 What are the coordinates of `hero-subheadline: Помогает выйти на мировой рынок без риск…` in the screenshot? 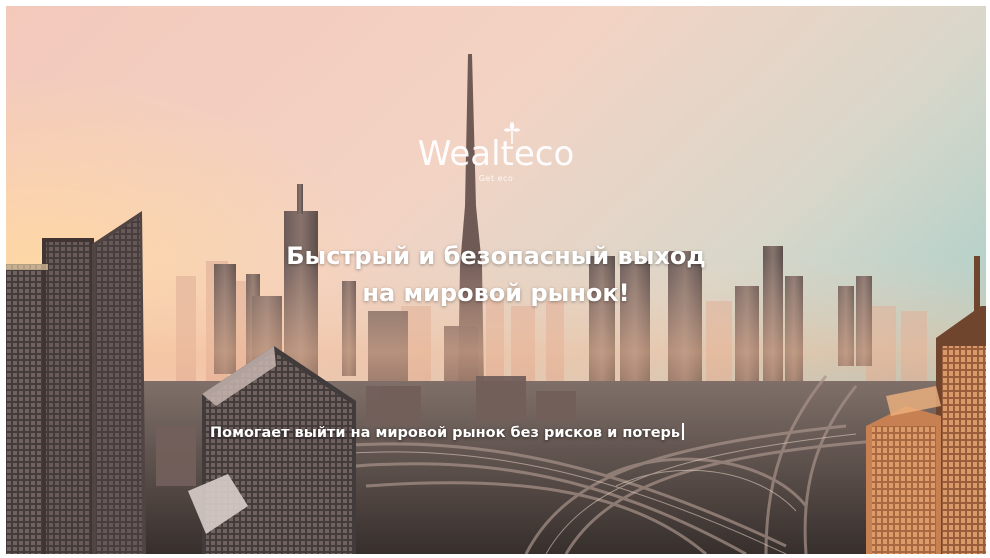 It's located at (447, 432).